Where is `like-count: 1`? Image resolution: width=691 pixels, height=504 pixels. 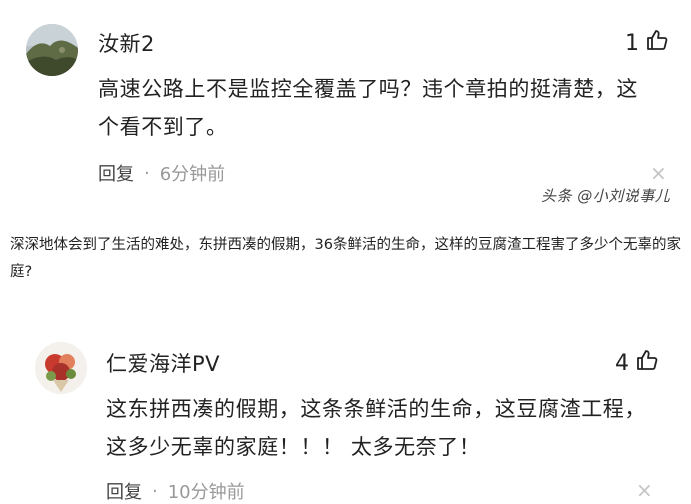 like-count: 1 is located at coordinates (632, 43).